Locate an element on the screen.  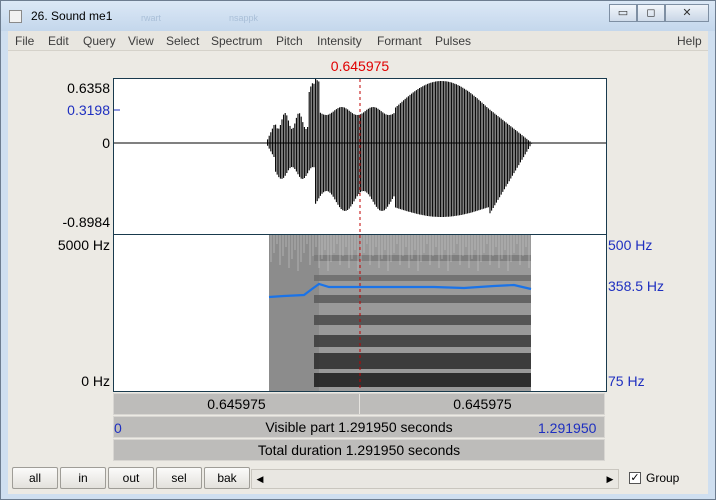
window-app-icon is located at coordinates (15, 16).